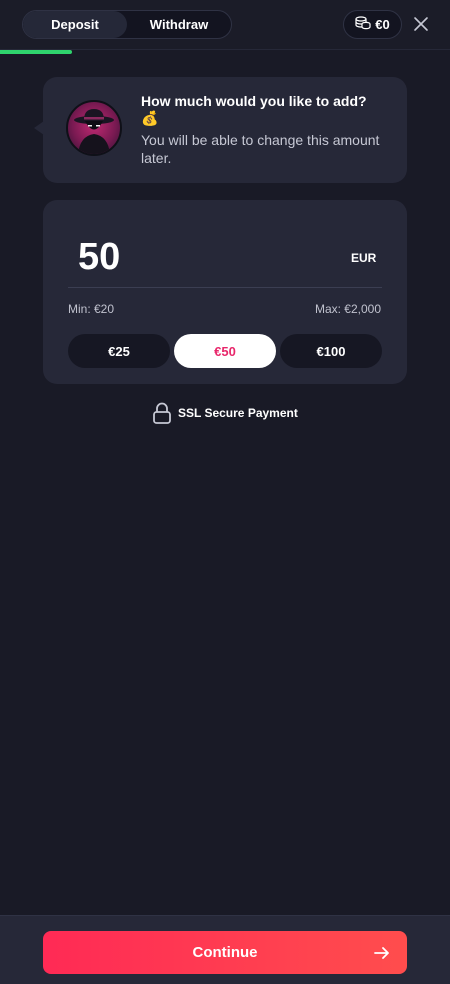 This screenshot has height=984, width=450. I want to click on close-button, so click(421, 24).